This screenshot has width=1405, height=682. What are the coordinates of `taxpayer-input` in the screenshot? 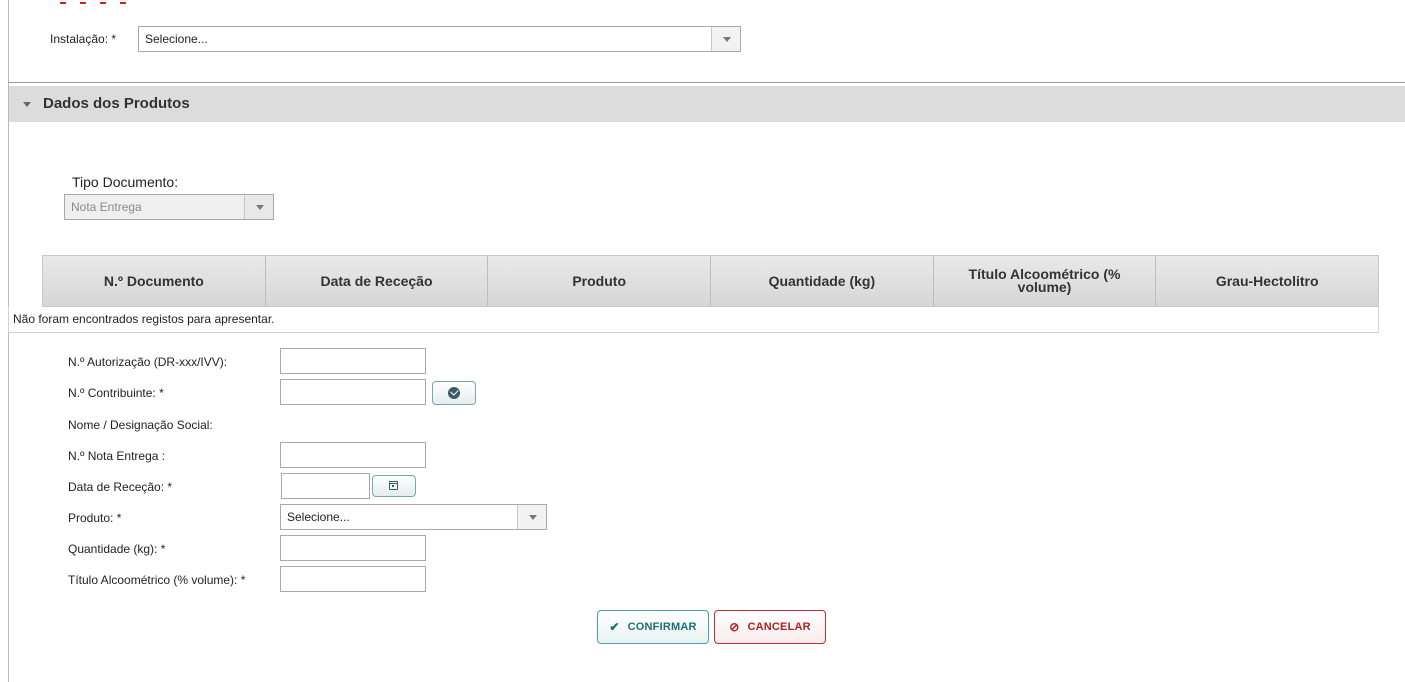 It's located at (353, 392).